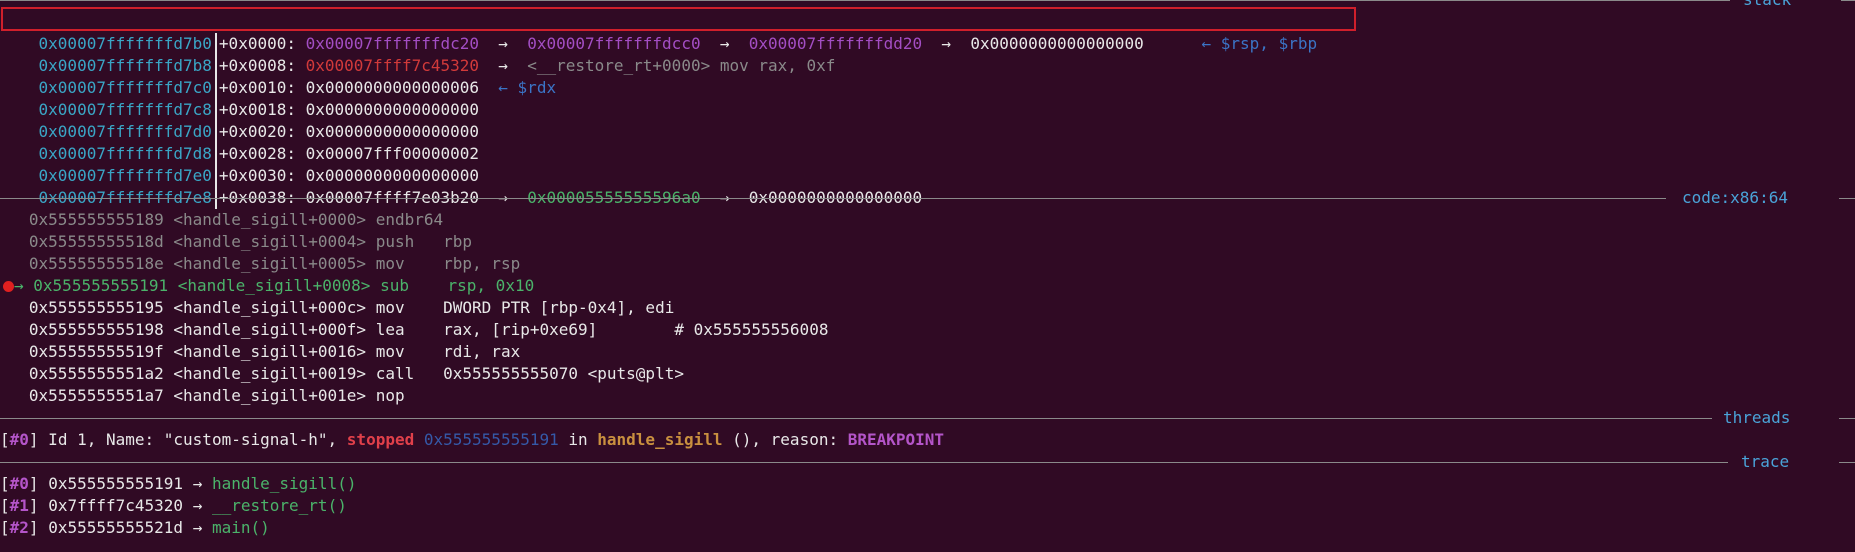 This screenshot has width=1855, height=552. I want to click on trace-title: trace, so click(1765, 461).